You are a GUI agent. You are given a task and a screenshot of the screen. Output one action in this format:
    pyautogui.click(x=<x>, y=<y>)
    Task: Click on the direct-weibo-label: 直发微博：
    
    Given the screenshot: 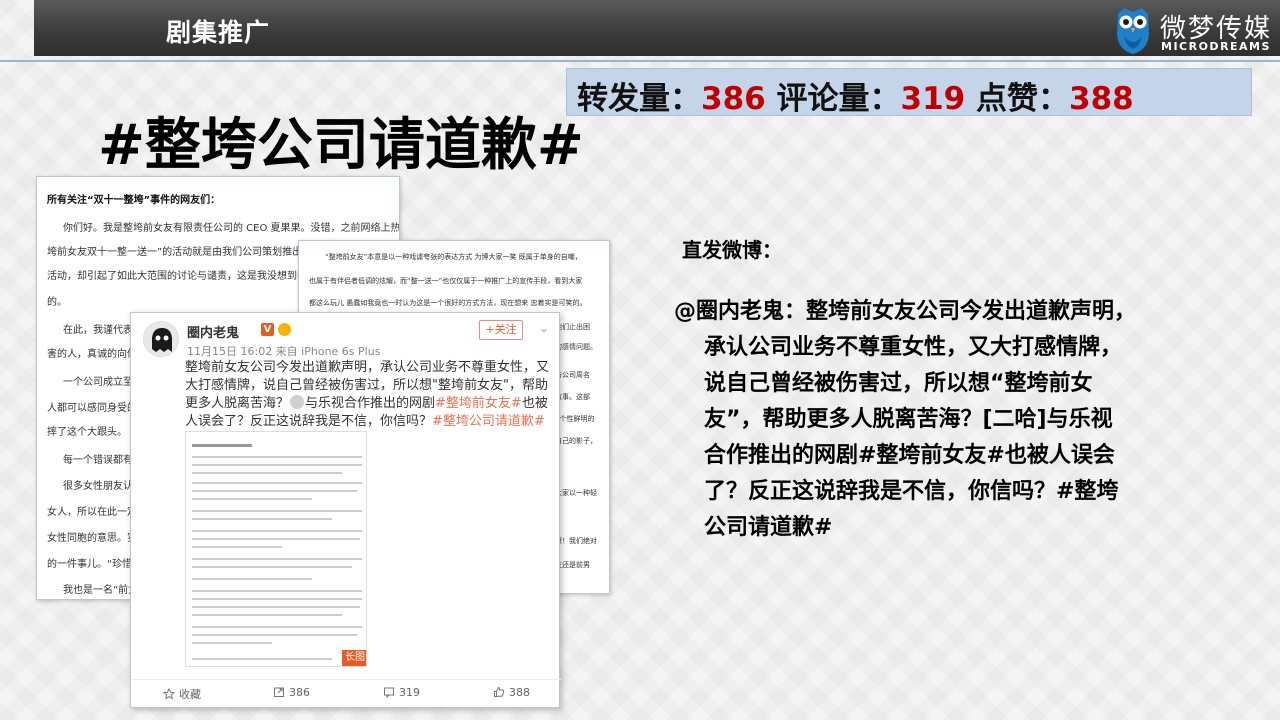 What is the action you would take?
    pyautogui.click(x=732, y=250)
    